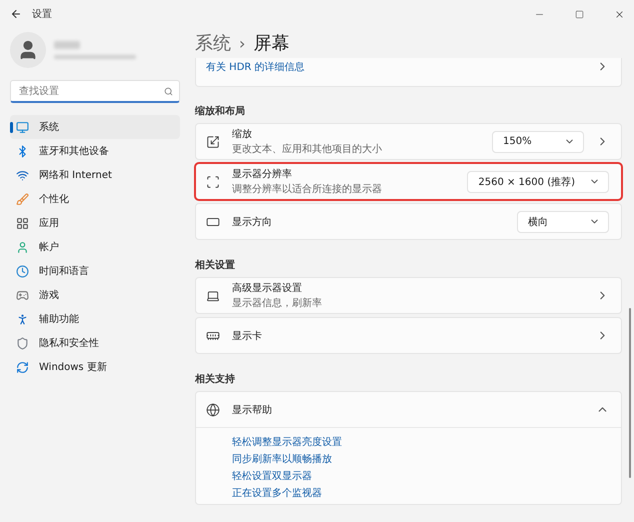 This screenshot has width=634, height=522. Describe the element at coordinates (67, 45) in the screenshot. I see `blurred-name` at that location.